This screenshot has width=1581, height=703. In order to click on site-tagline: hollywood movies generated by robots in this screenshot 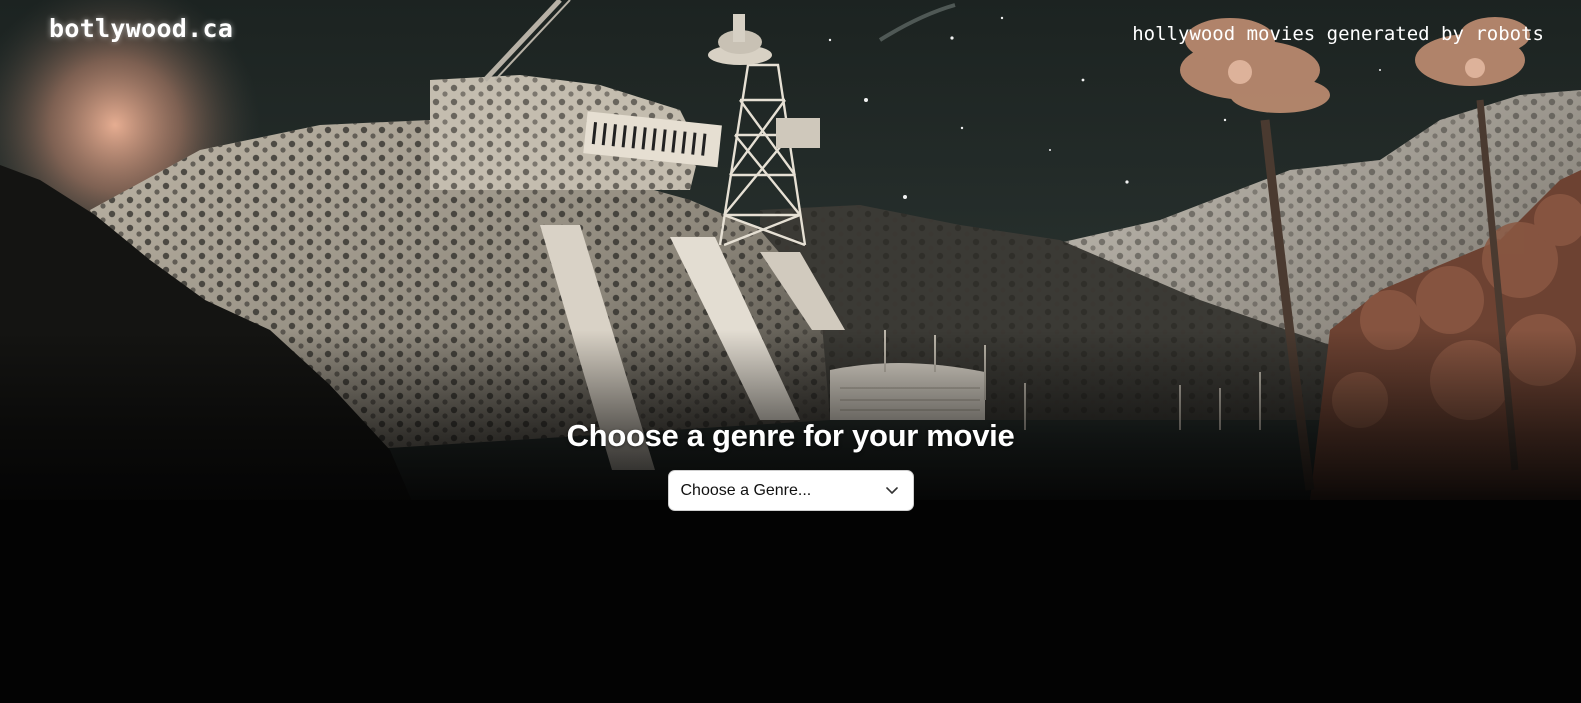, I will do `click(1338, 34)`.